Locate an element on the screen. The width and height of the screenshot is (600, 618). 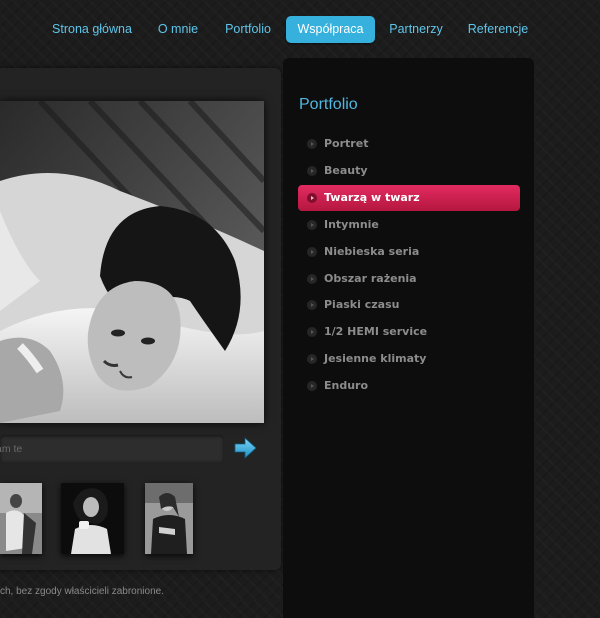
sidebar-item-niebieska-seria: Niebieska seria is located at coordinates (409, 252).